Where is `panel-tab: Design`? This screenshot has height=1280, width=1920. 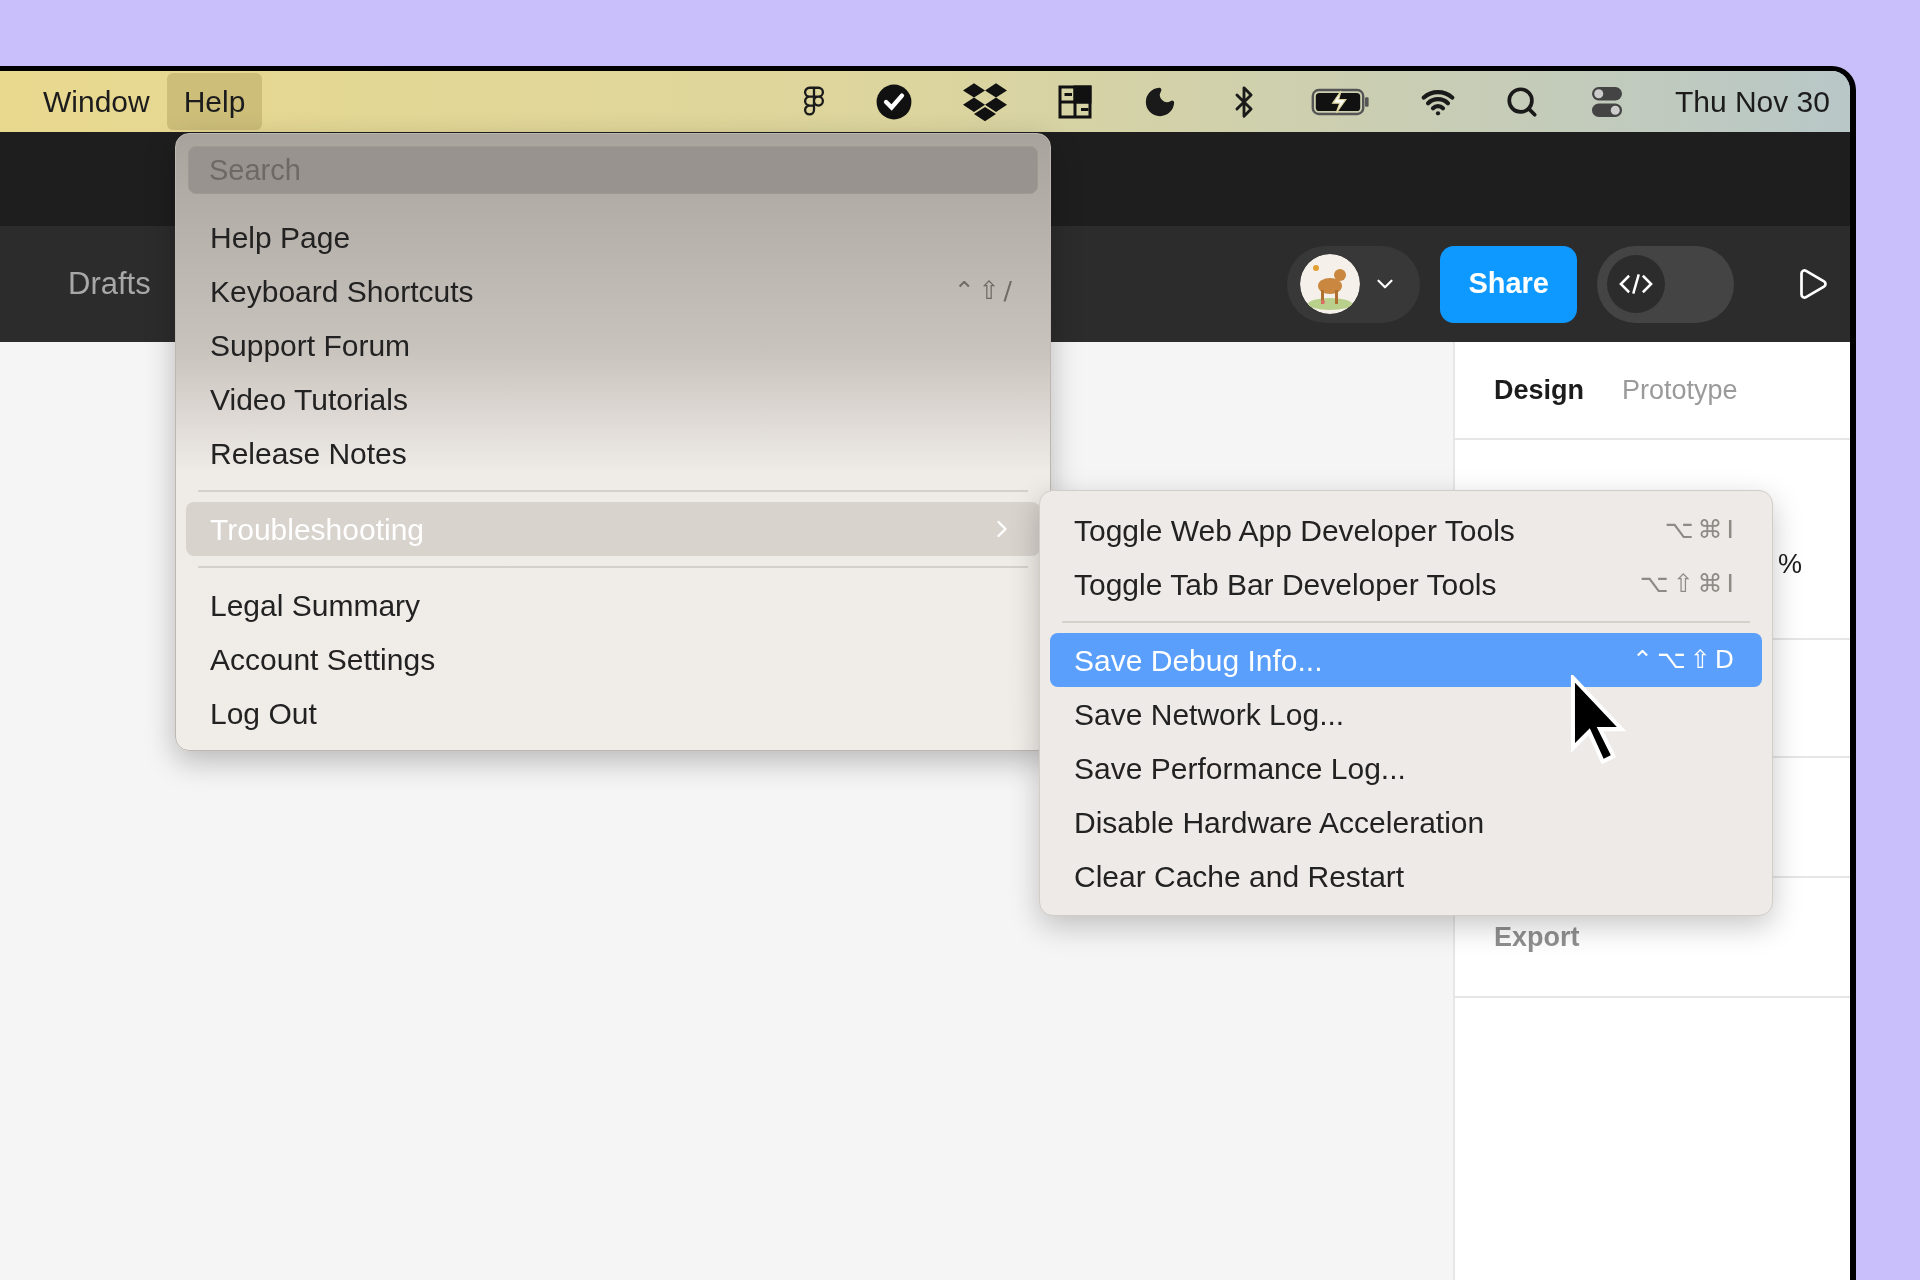
panel-tab: Design is located at coordinates (1539, 390).